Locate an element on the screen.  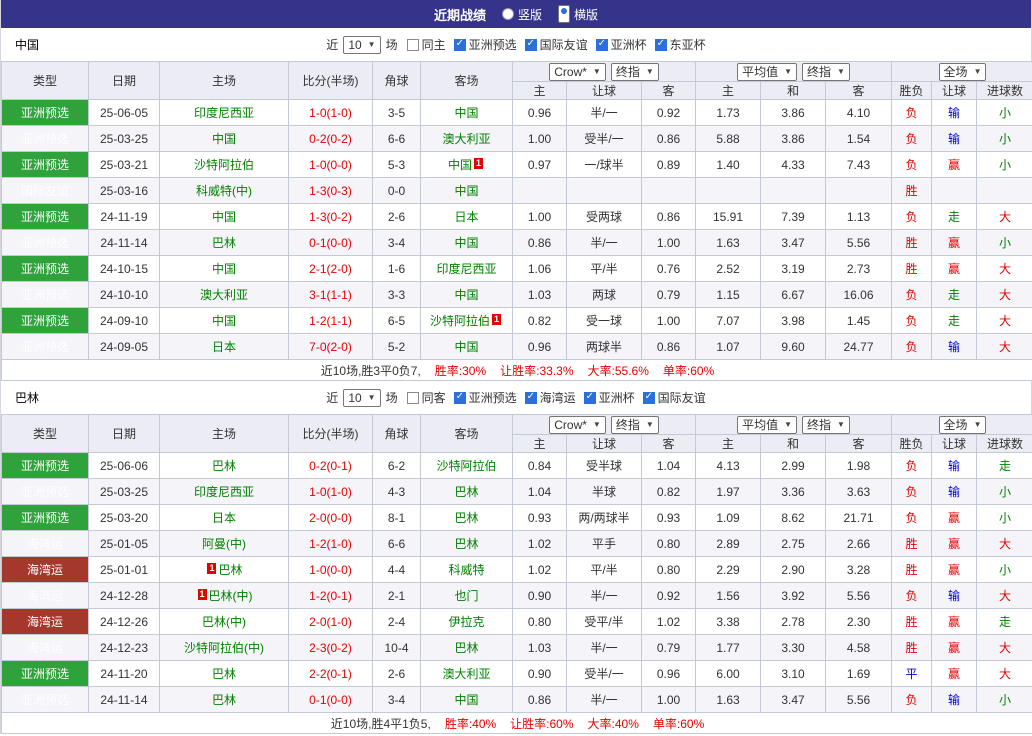
match-score: 2-2(0-1) is located at coordinates (330, 673).